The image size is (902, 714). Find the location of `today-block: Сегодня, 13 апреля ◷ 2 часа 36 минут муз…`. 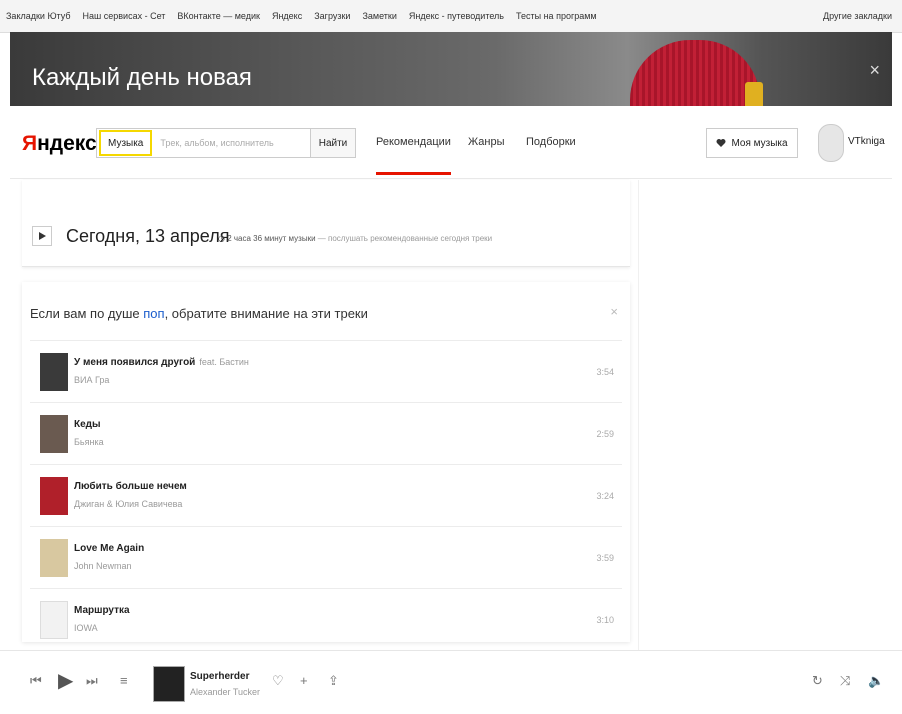

today-block: Сегодня, 13 апреля ◷ 2 часа 36 минут муз… is located at coordinates (326, 223).